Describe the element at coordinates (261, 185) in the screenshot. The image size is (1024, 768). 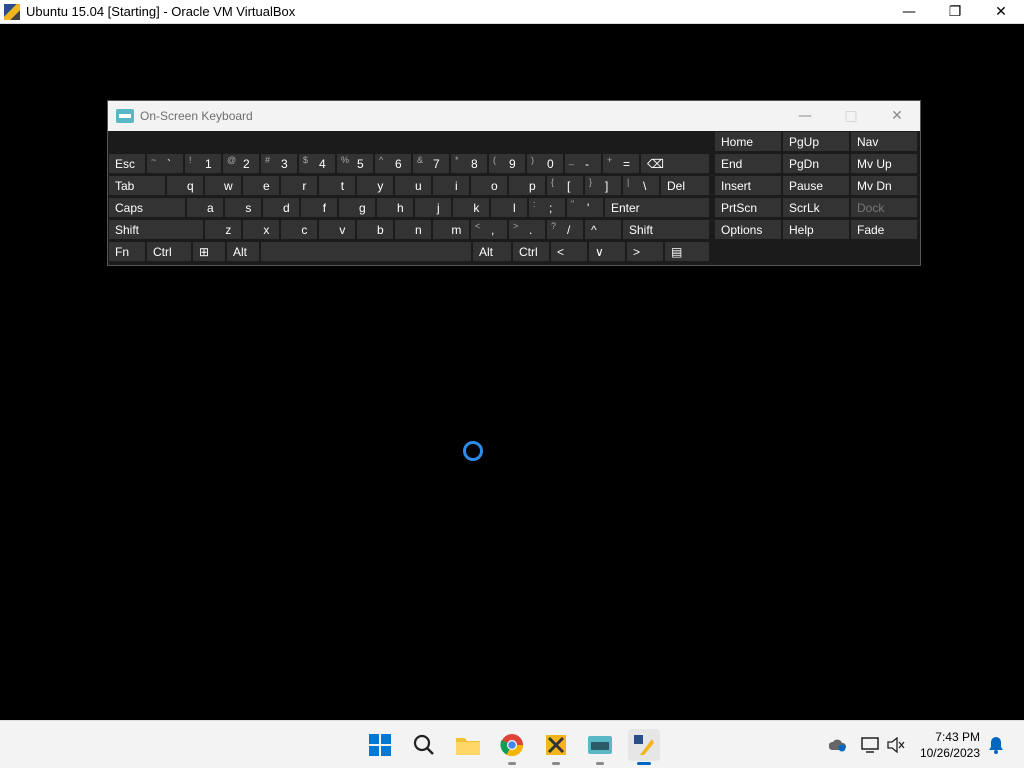
I see `key-e: e` at that location.